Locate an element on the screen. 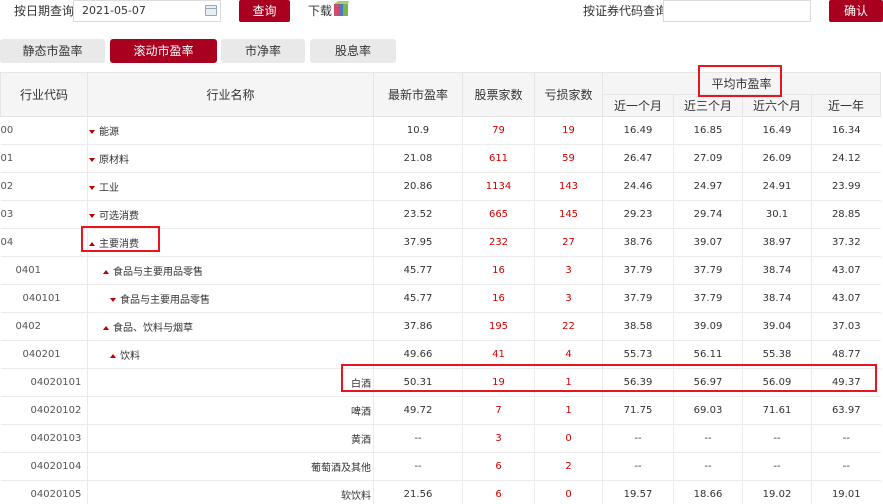  industry-name-cell: 饮料 is located at coordinates (230, 354).